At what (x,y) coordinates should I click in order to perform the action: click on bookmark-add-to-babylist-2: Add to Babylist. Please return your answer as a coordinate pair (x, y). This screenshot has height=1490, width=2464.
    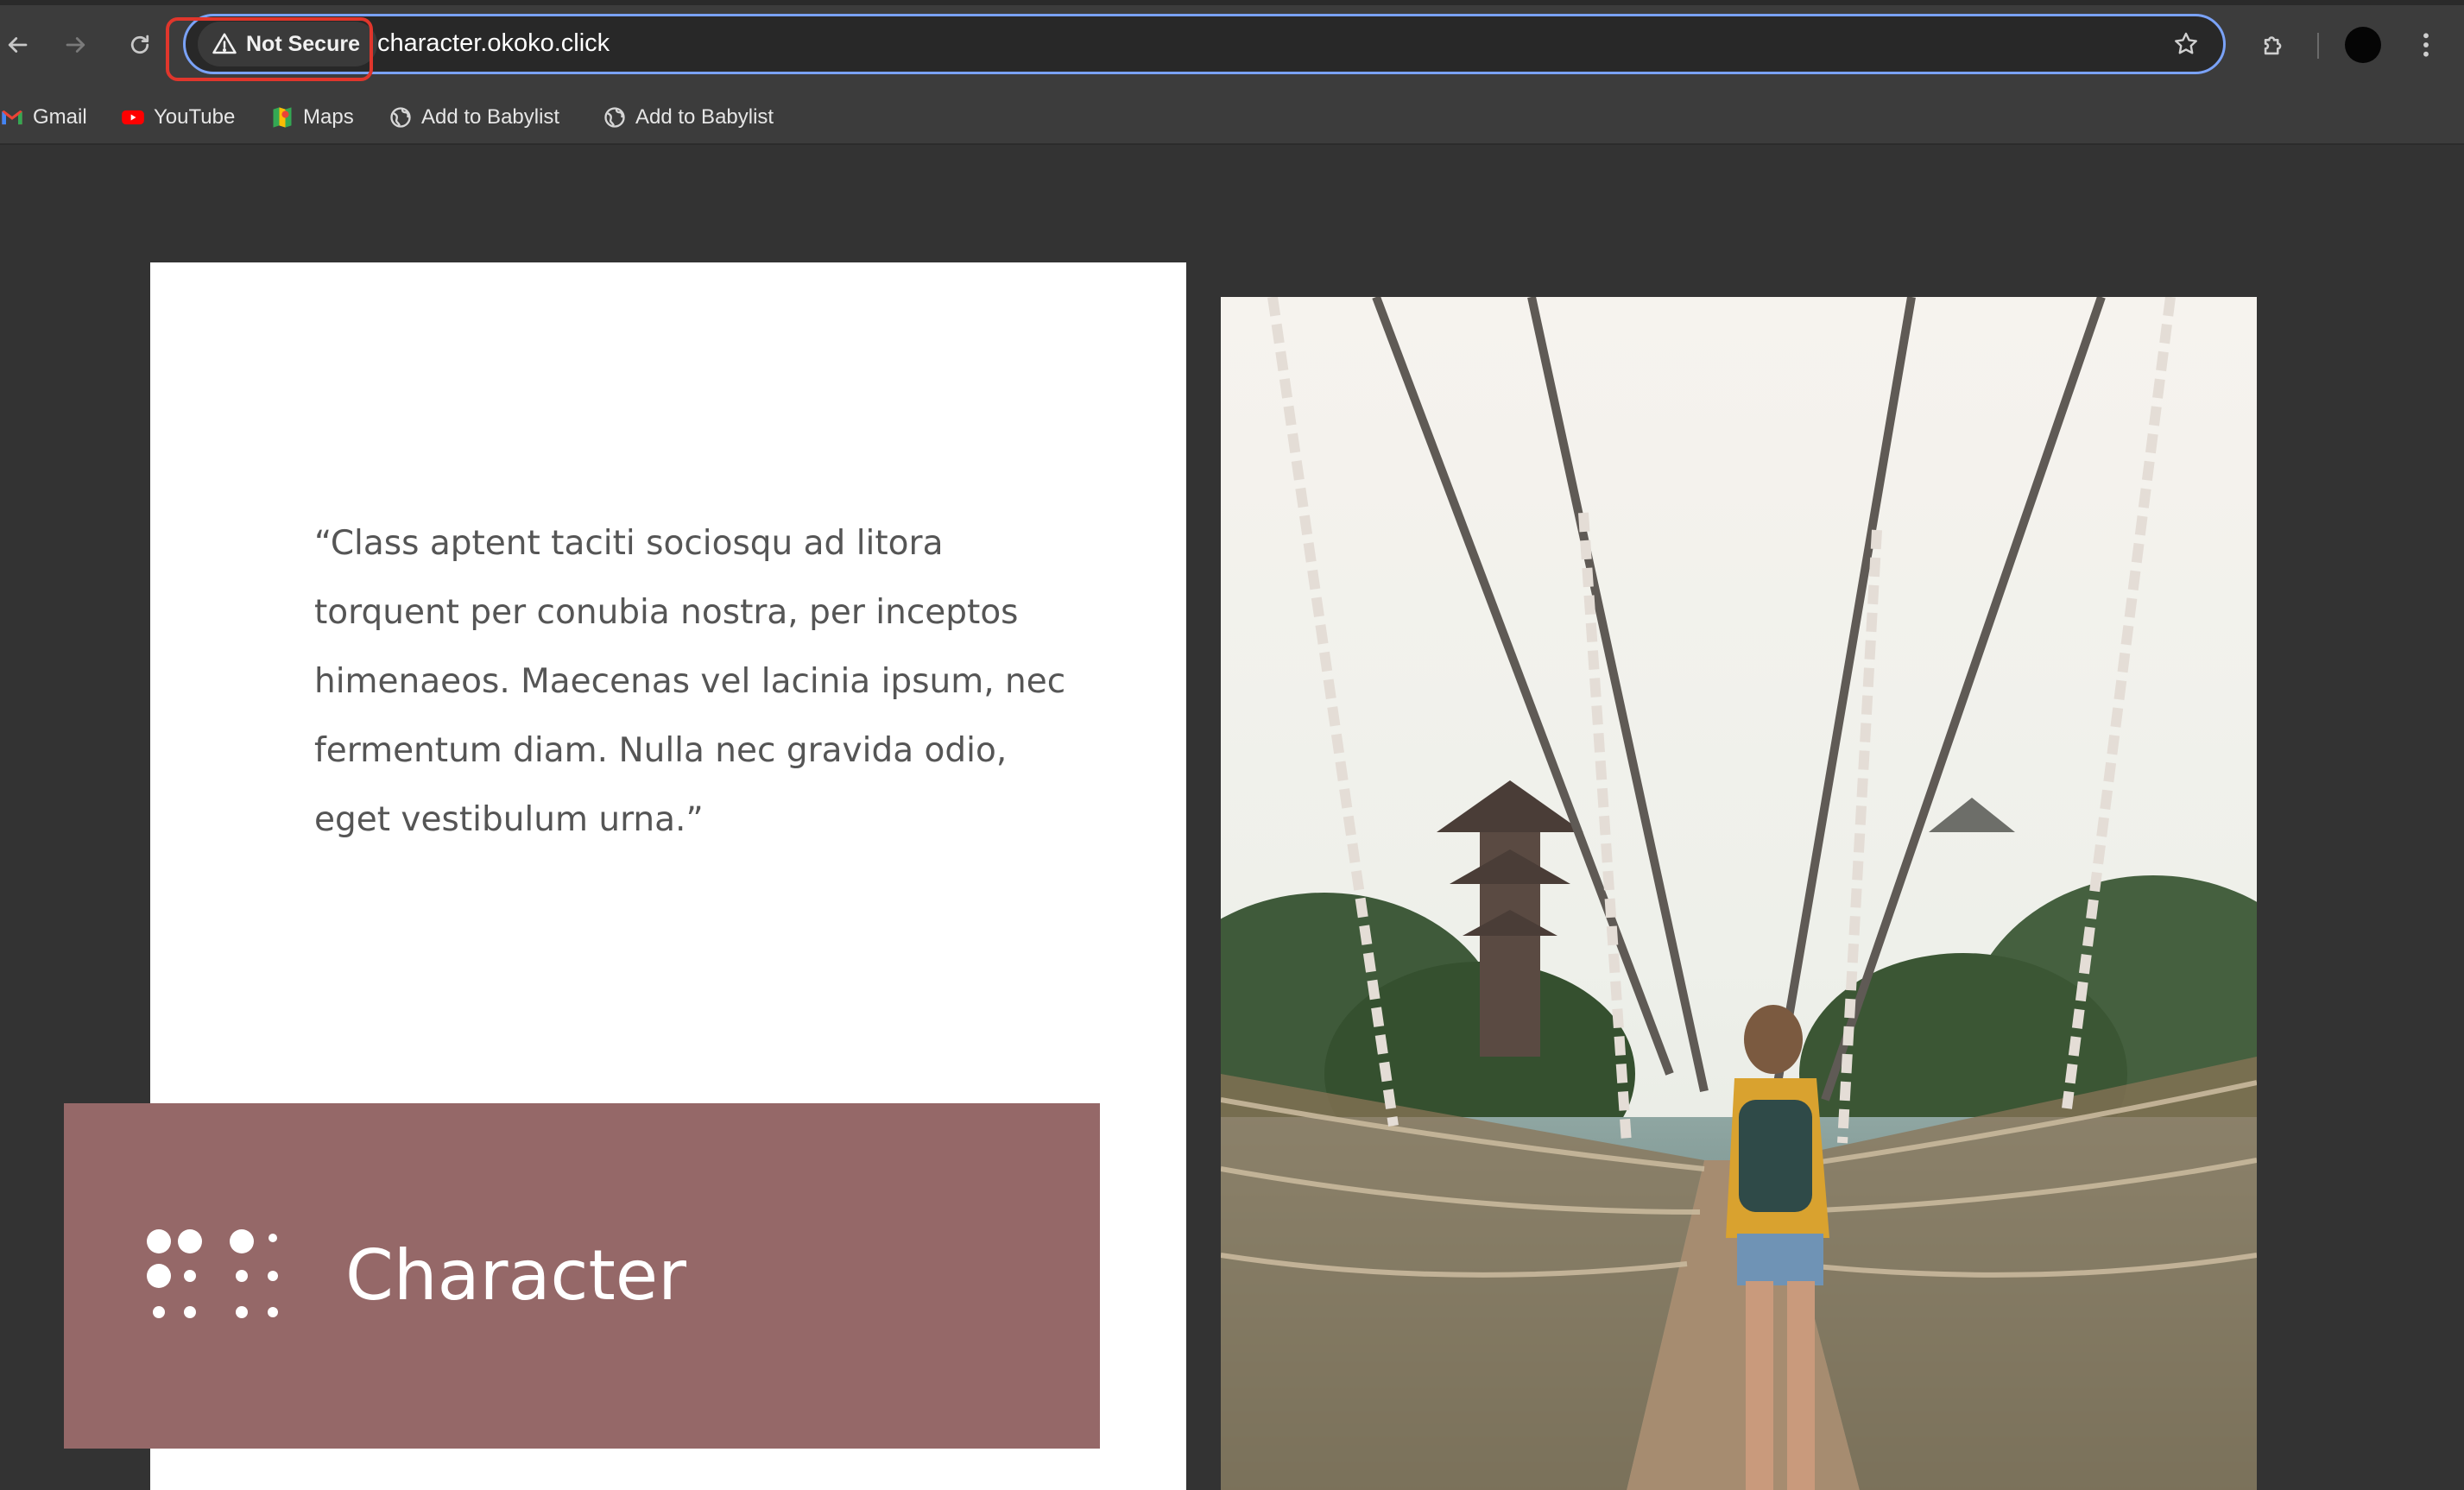
    Looking at the image, I should click on (688, 117).